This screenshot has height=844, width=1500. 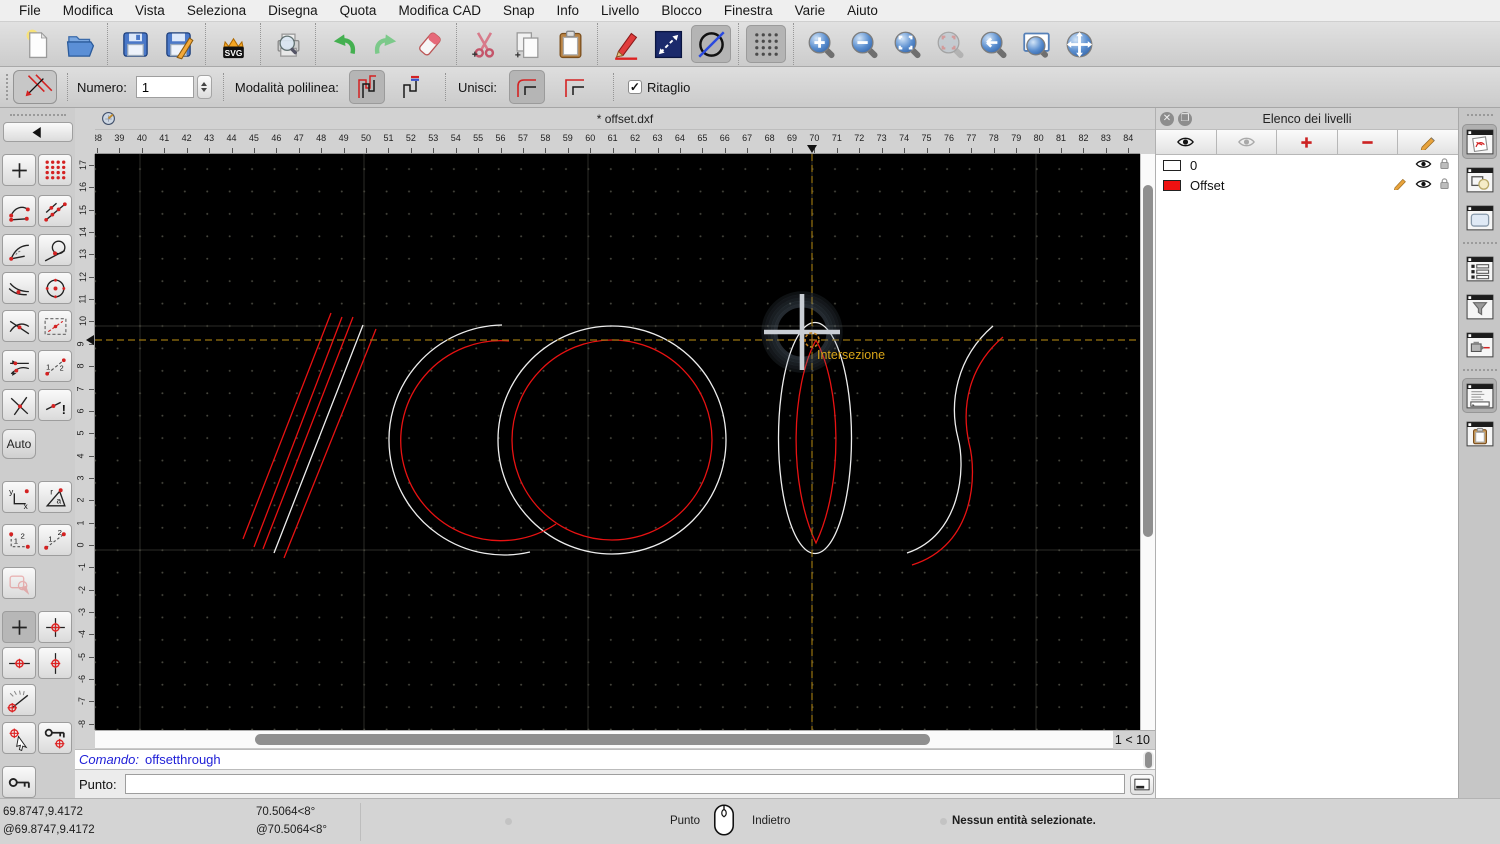 I want to click on snap-distance-button: 12, so click(x=55, y=366).